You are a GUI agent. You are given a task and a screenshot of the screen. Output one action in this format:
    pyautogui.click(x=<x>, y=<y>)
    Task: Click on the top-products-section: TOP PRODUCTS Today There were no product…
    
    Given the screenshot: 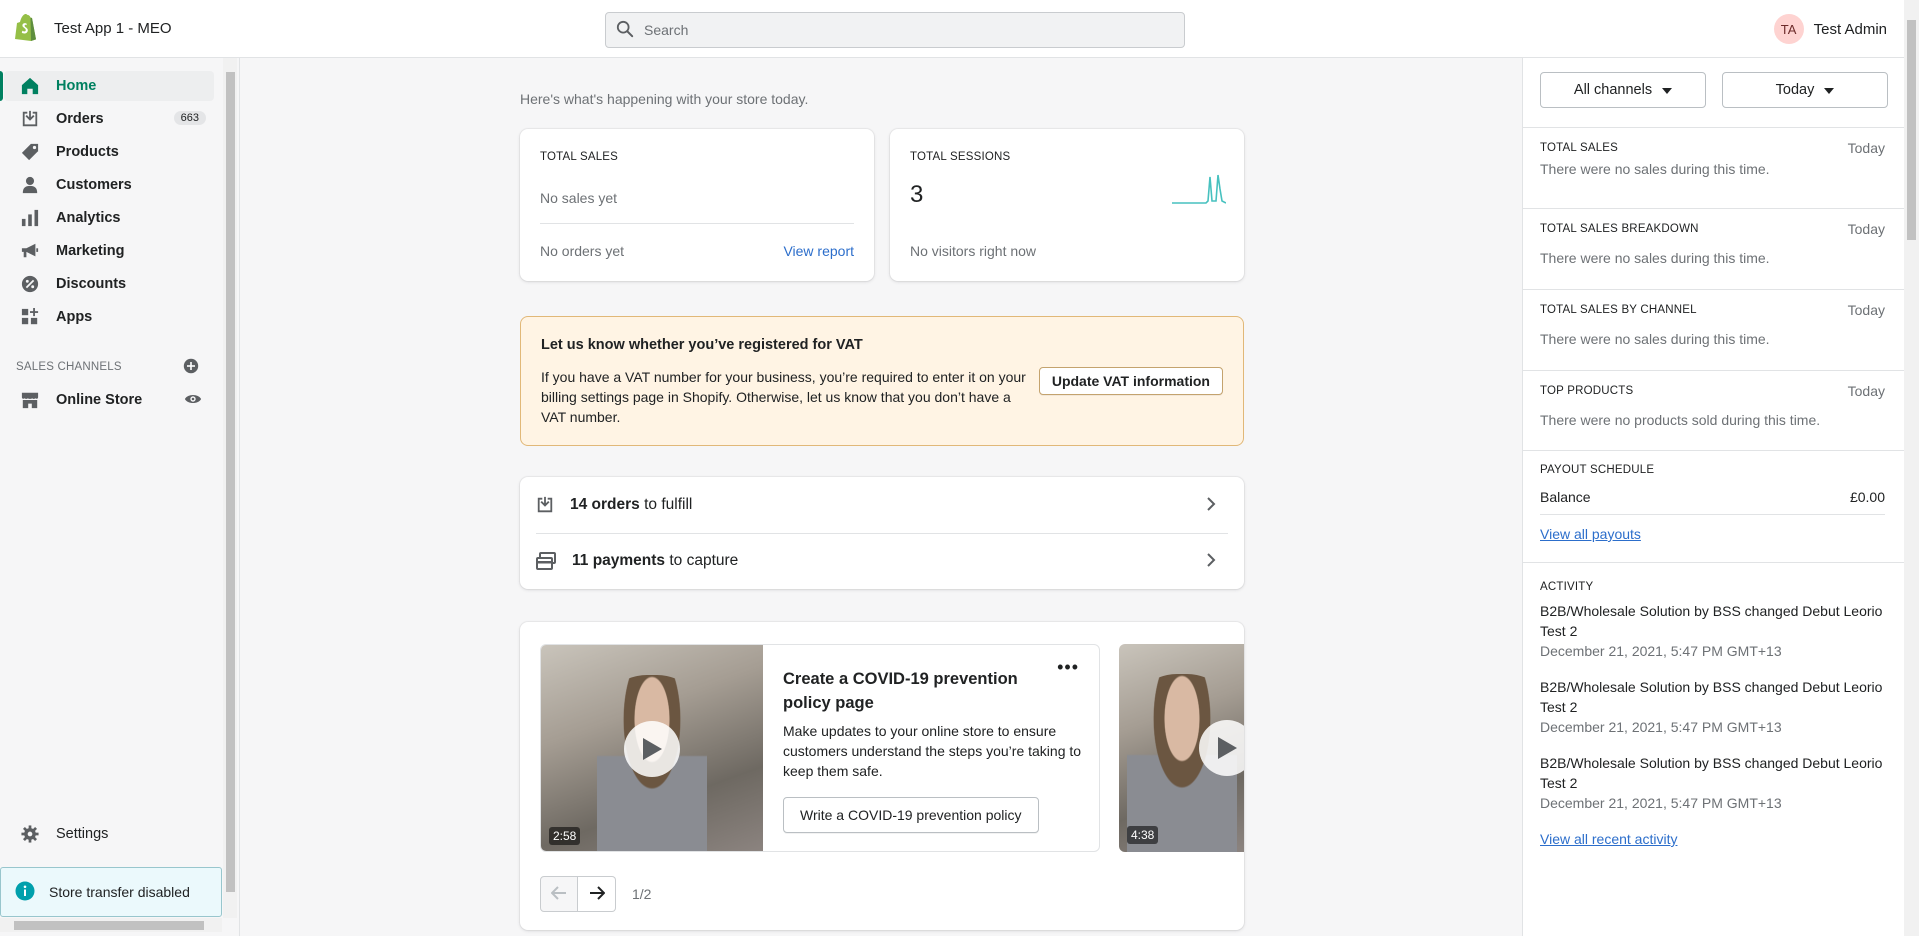 What is the action you would take?
    pyautogui.click(x=1714, y=410)
    